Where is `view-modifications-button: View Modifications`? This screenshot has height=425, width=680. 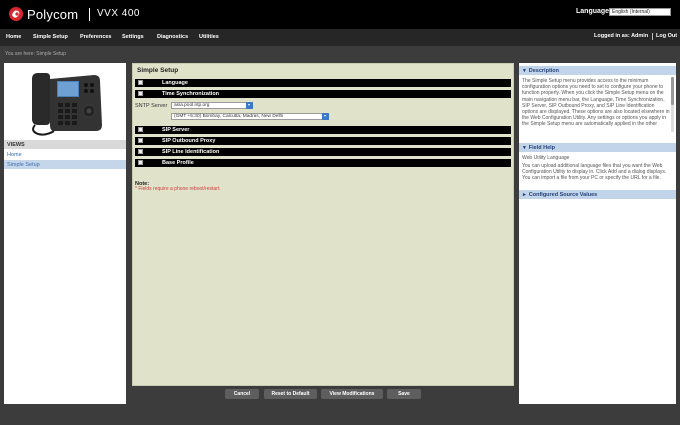 view-modifications-button: View Modifications is located at coordinates (352, 394).